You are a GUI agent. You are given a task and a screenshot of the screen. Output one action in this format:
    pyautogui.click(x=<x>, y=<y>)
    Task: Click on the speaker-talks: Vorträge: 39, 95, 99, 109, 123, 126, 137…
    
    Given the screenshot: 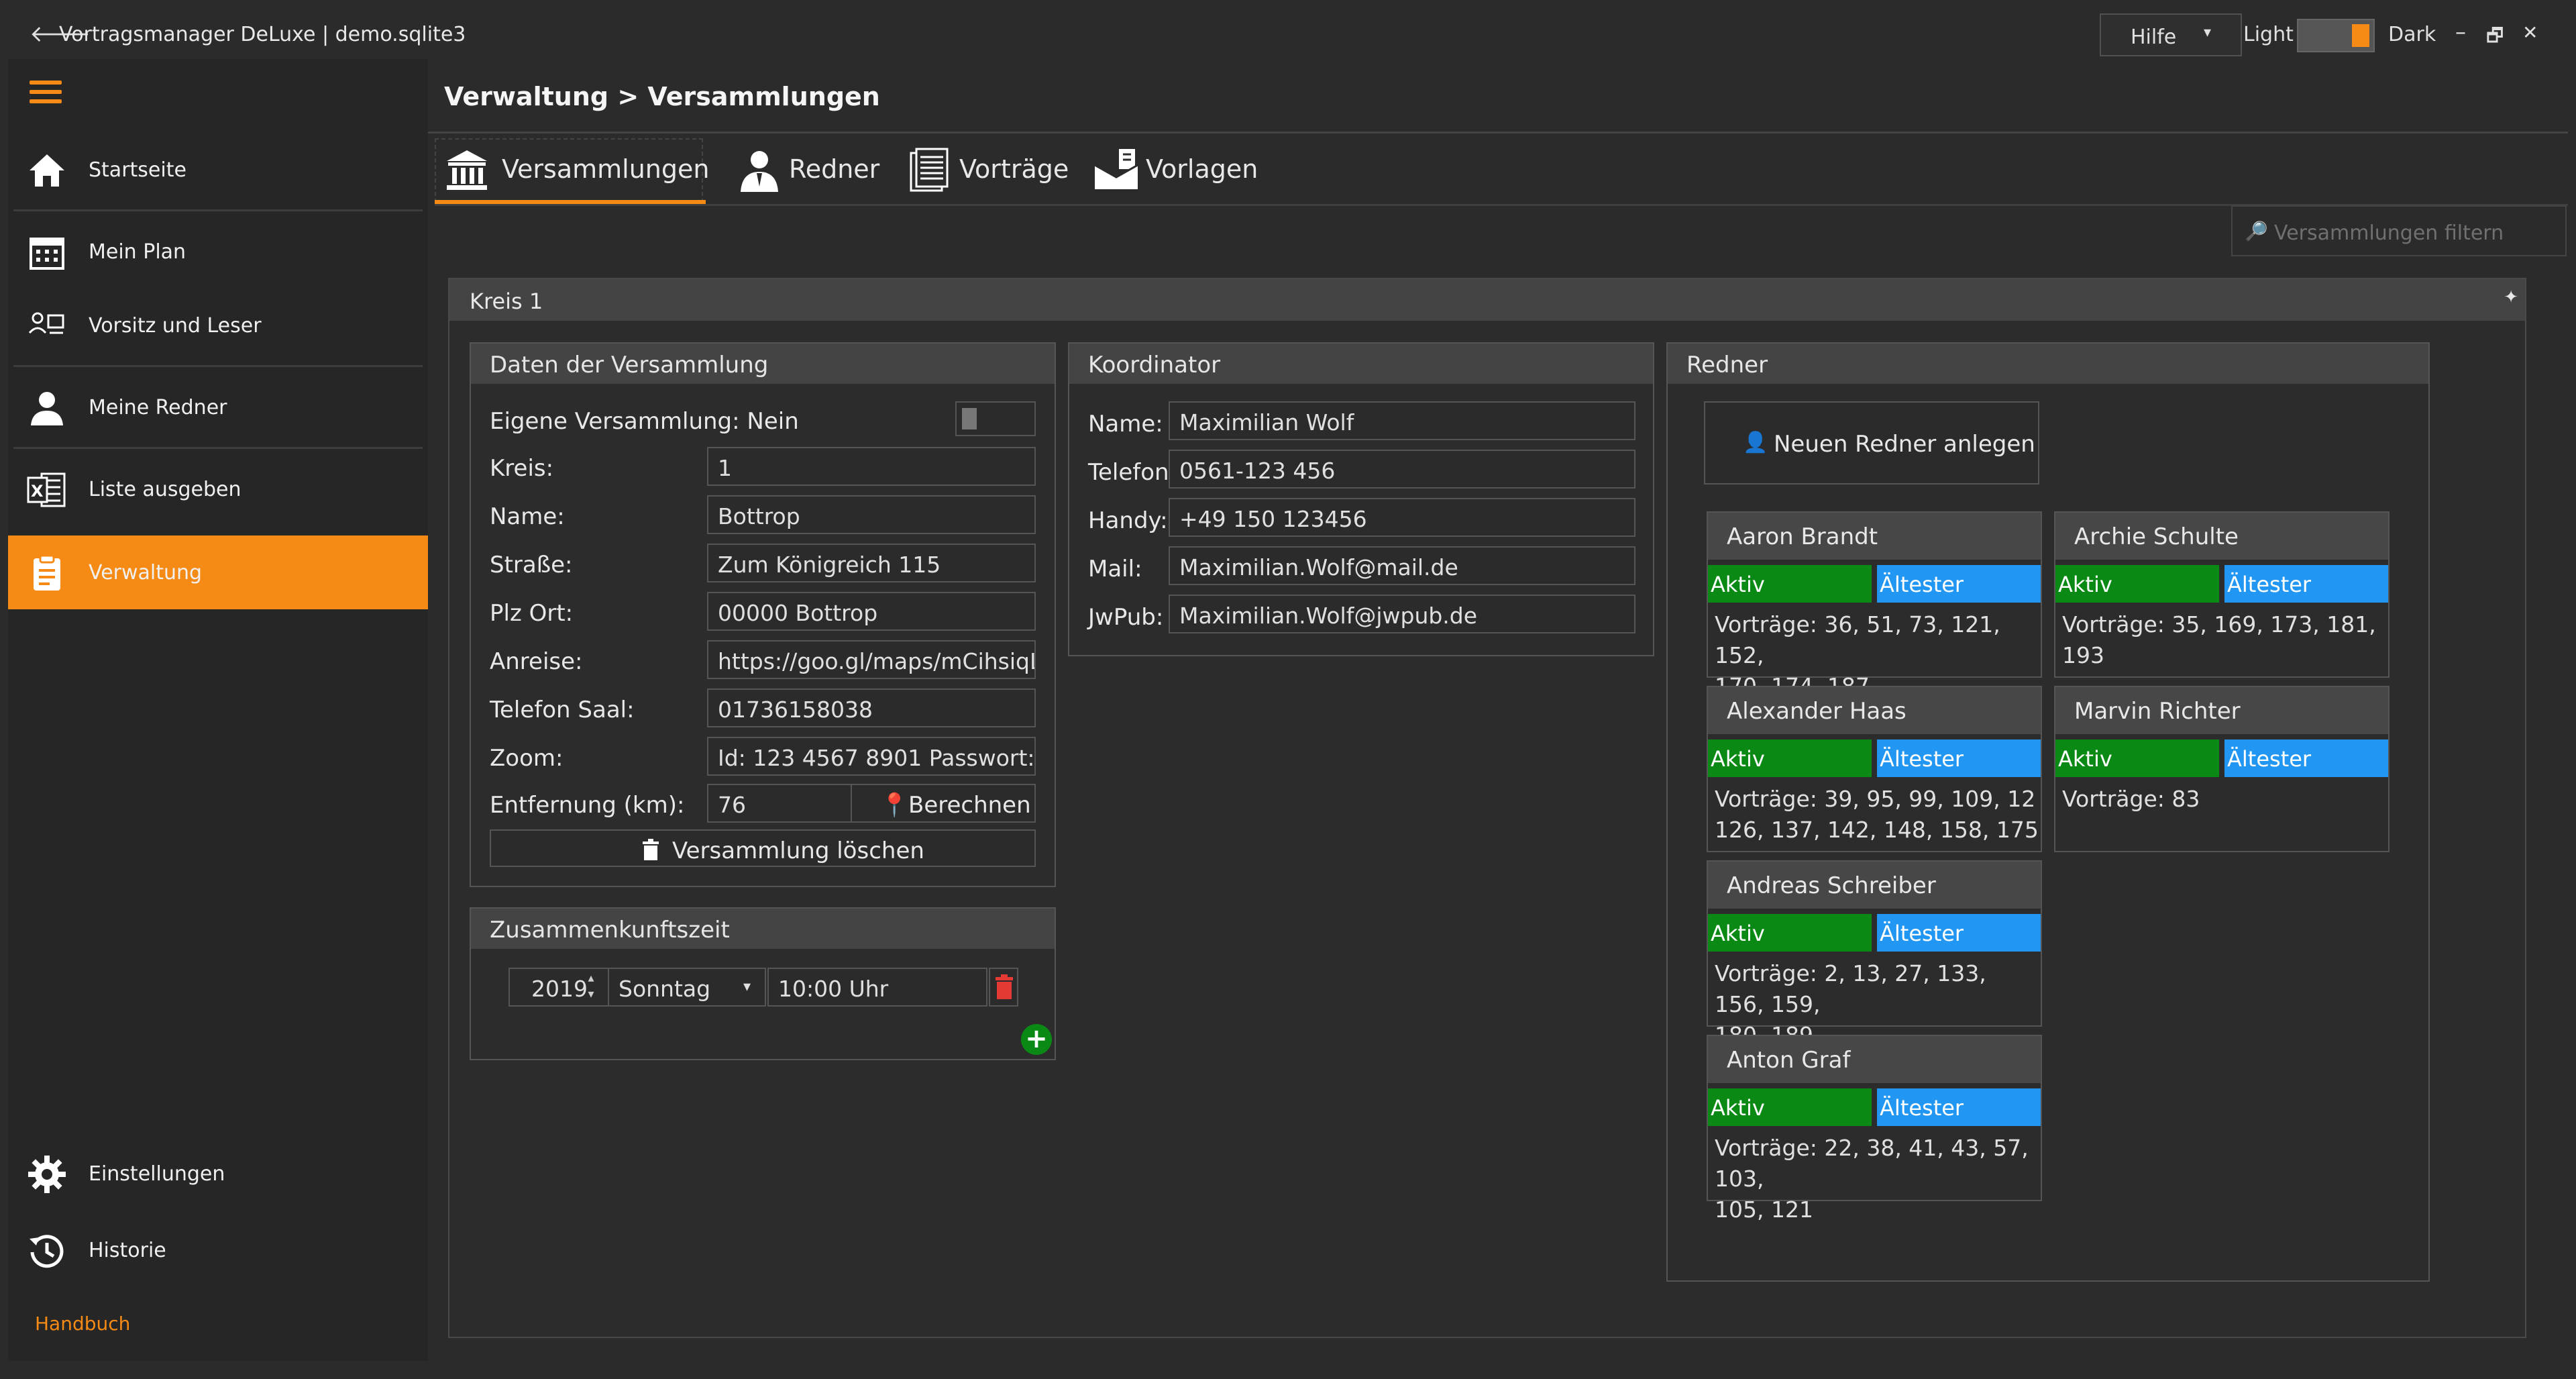 What is the action you would take?
    pyautogui.click(x=1876, y=815)
    